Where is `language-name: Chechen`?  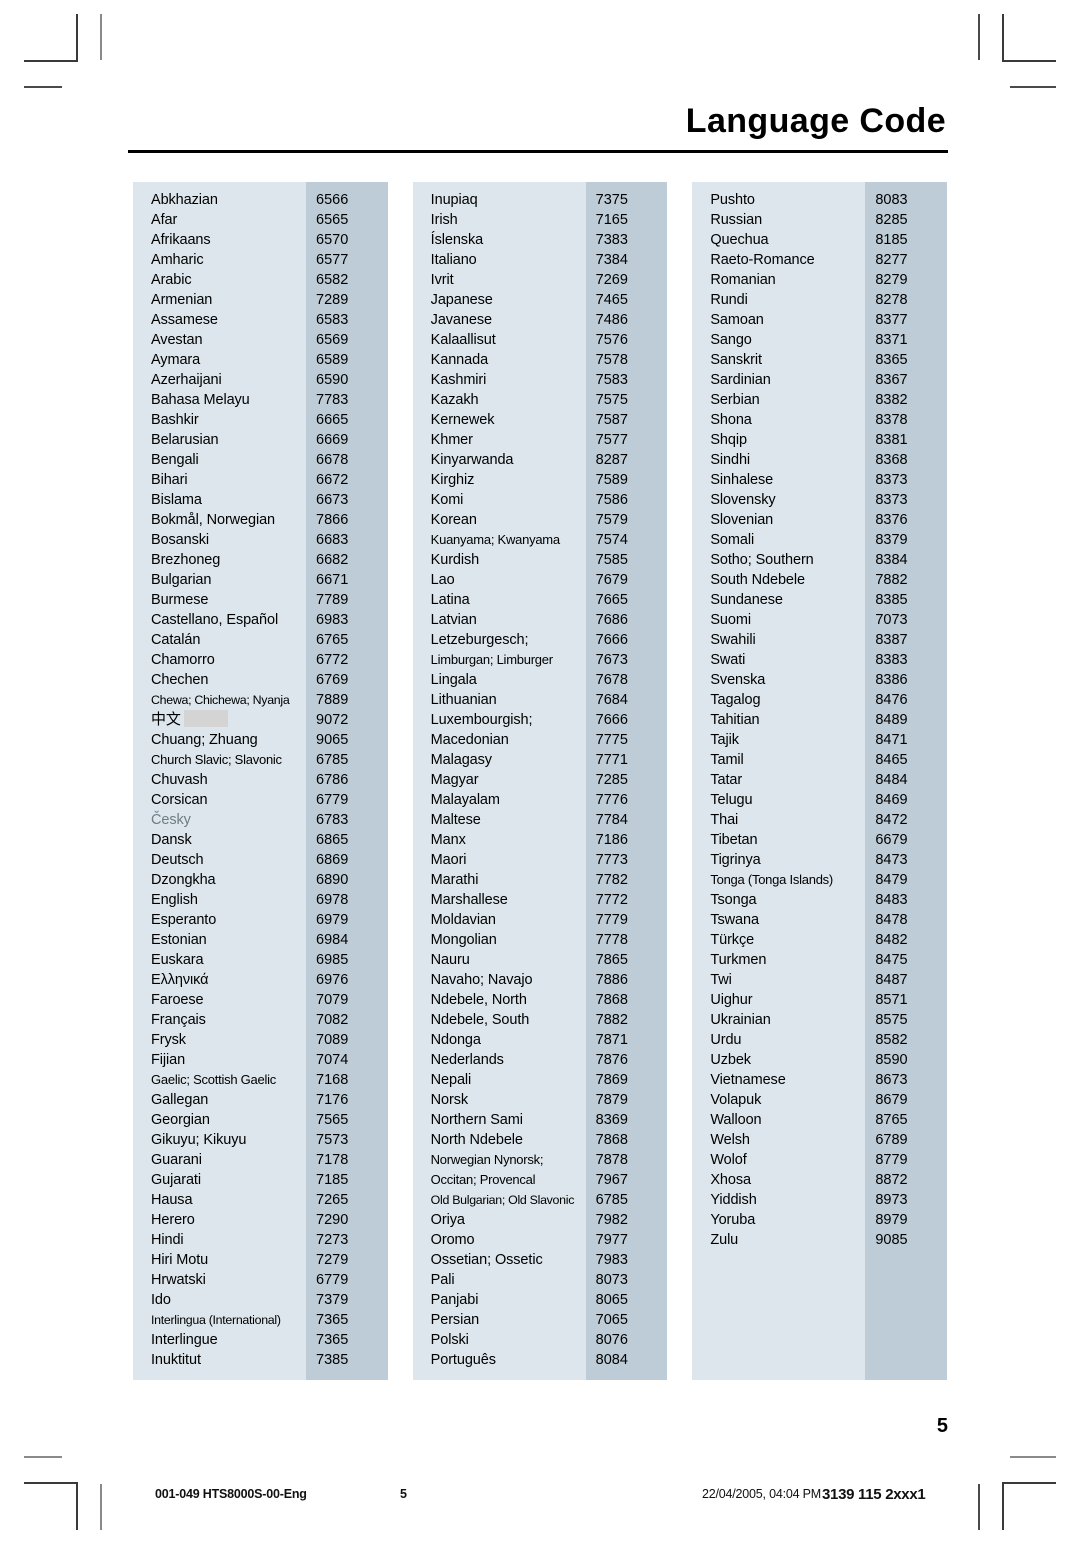
language-name: Chechen is located at coordinates (219, 680).